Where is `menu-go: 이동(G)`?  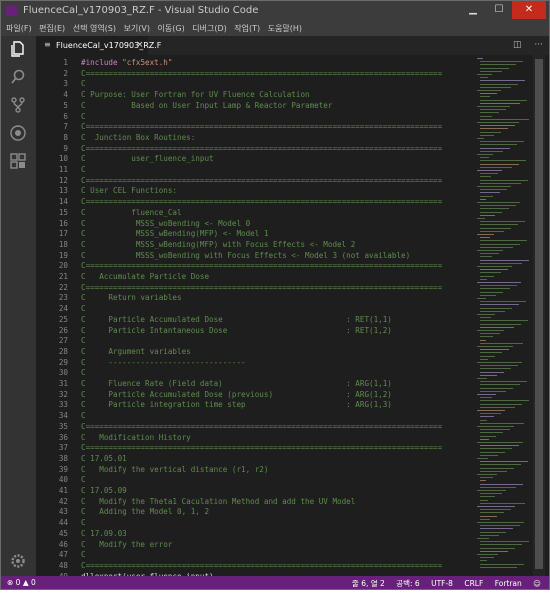
menu-go: 이동(G) is located at coordinates (171, 28).